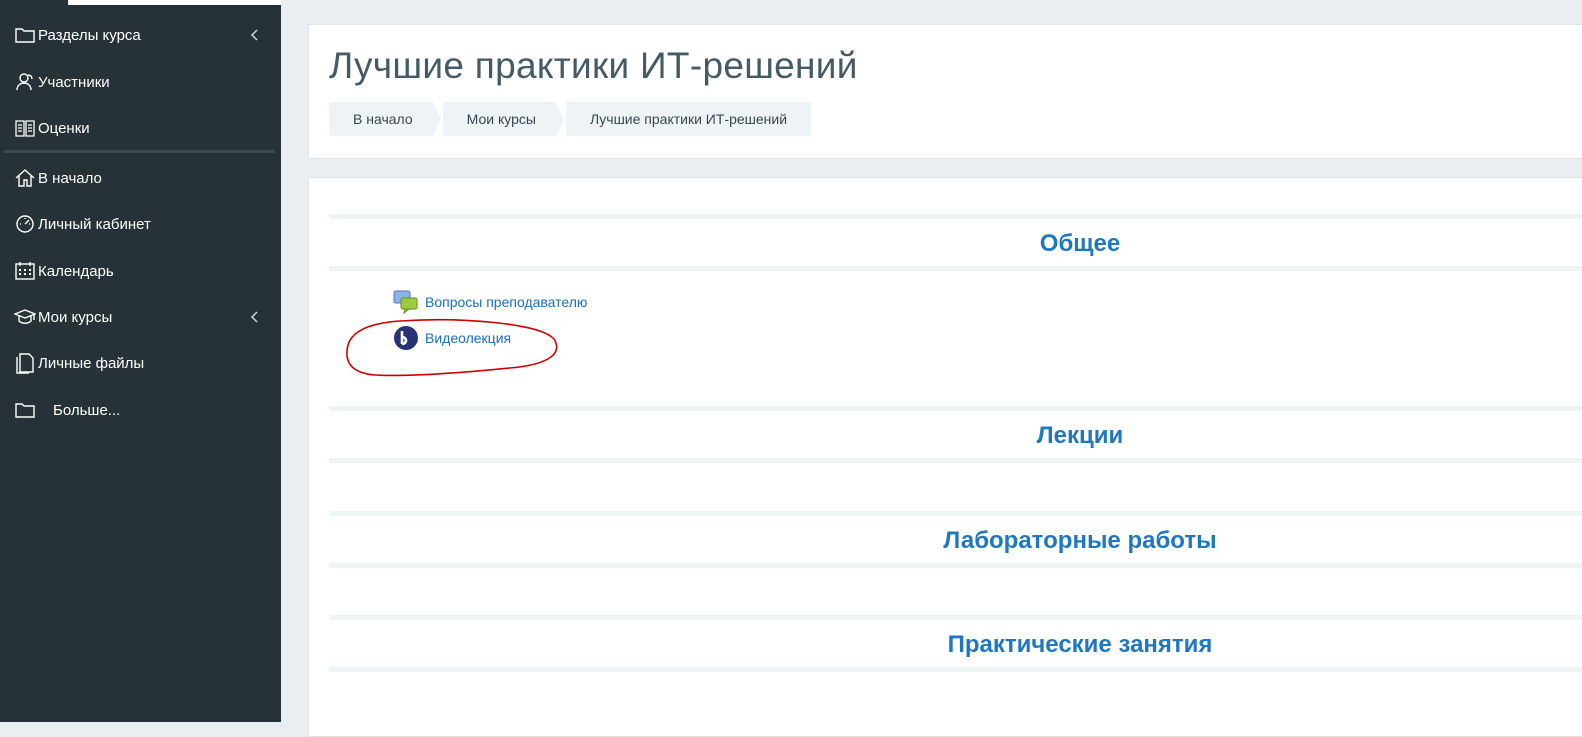 Image resolution: width=1582 pixels, height=737 pixels. What do you see at coordinates (70, 178) in the screenshot?
I see `sidebar-item-label: В начало` at bounding box center [70, 178].